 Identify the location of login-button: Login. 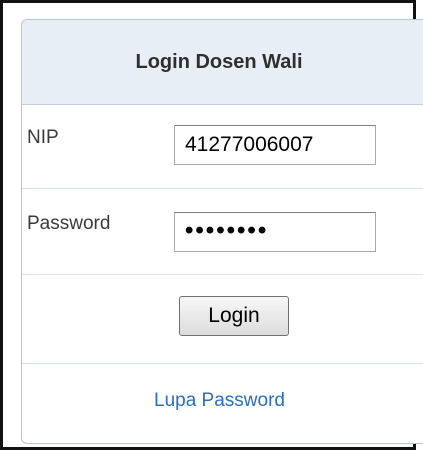
(234, 316).